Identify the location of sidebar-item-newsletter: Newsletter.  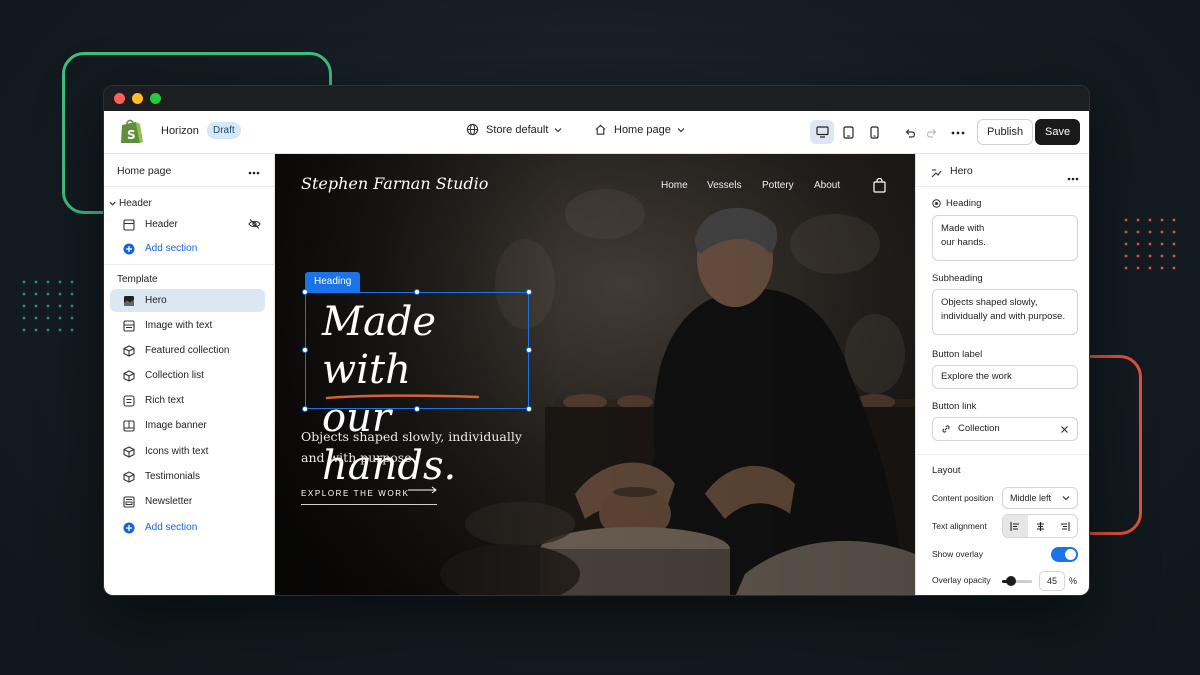
(187, 501).